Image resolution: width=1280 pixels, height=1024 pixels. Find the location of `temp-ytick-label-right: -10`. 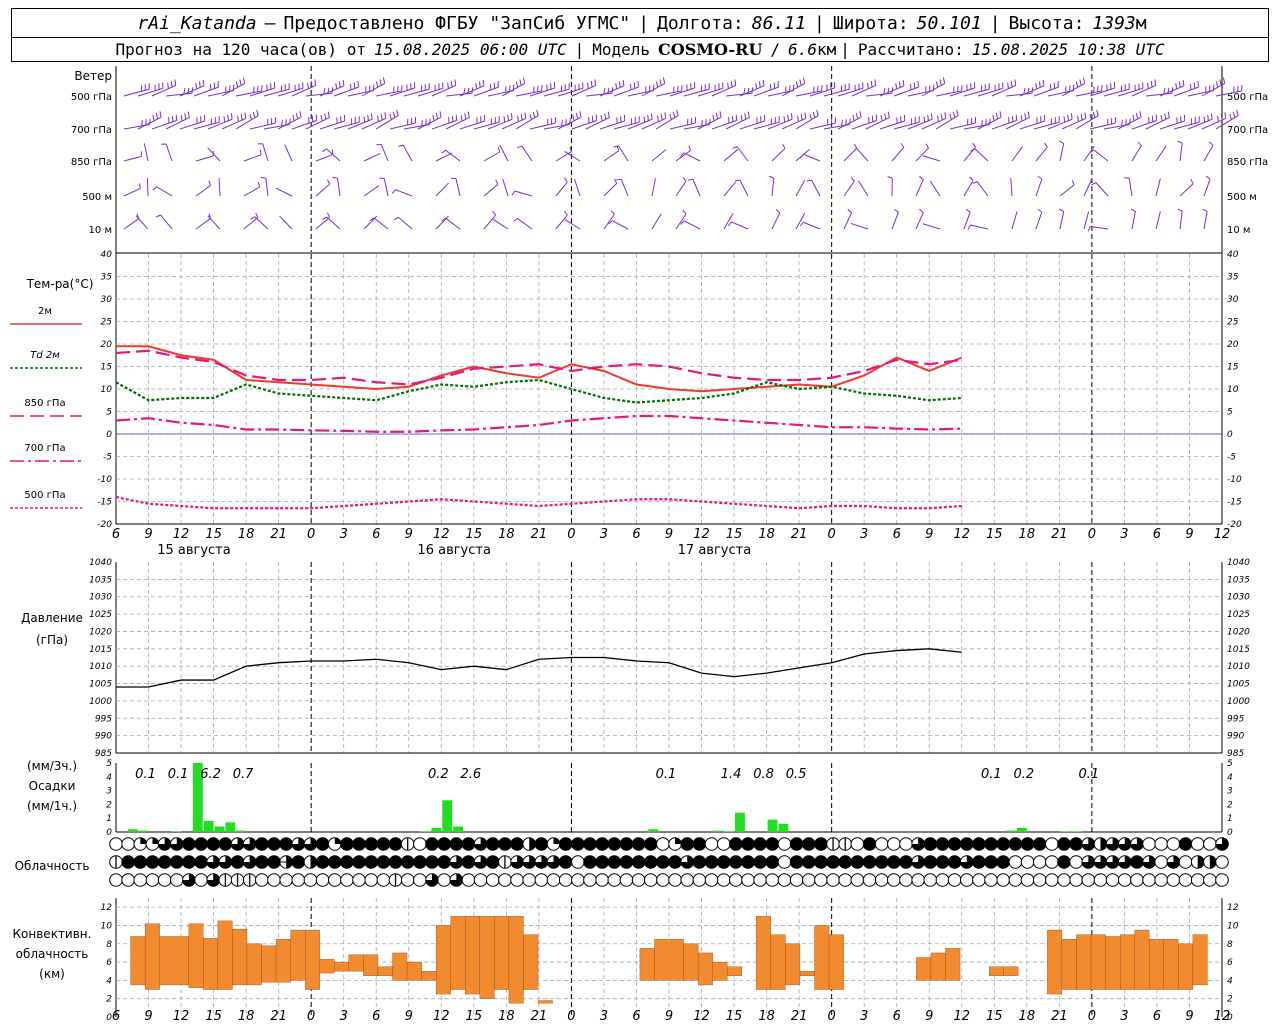

temp-ytick-label-right: -10 is located at coordinates (1234, 480).